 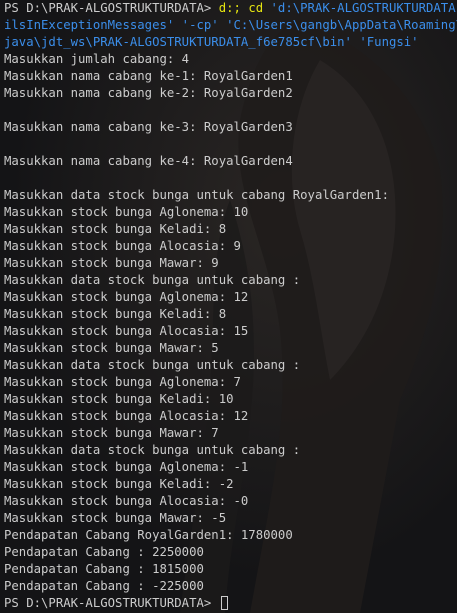 What do you see at coordinates (363, 8) in the screenshot?
I see `command-text-path: 'd:\PRAK-ALGOSTRUKTURDATA';` at bounding box center [363, 8].